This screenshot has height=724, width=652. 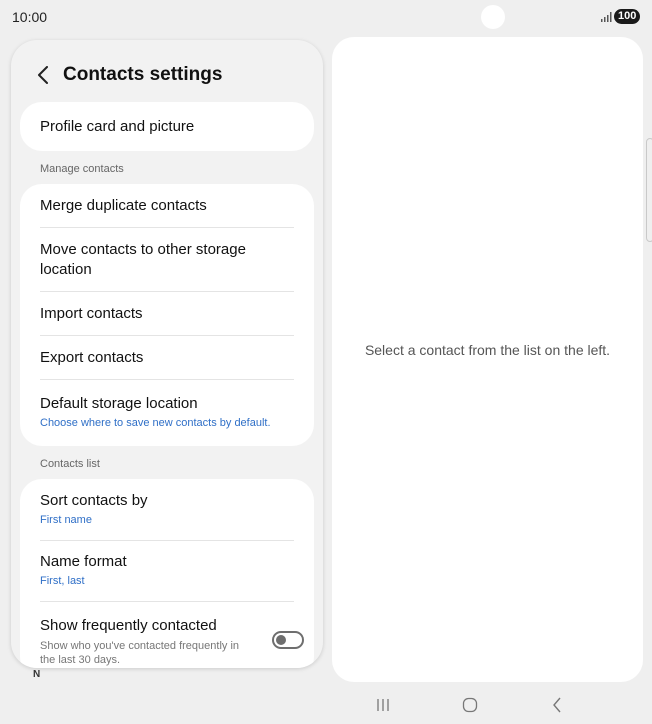 What do you see at coordinates (128, 625) in the screenshot?
I see `frequently-contacted-label: Show frequently contacted` at bounding box center [128, 625].